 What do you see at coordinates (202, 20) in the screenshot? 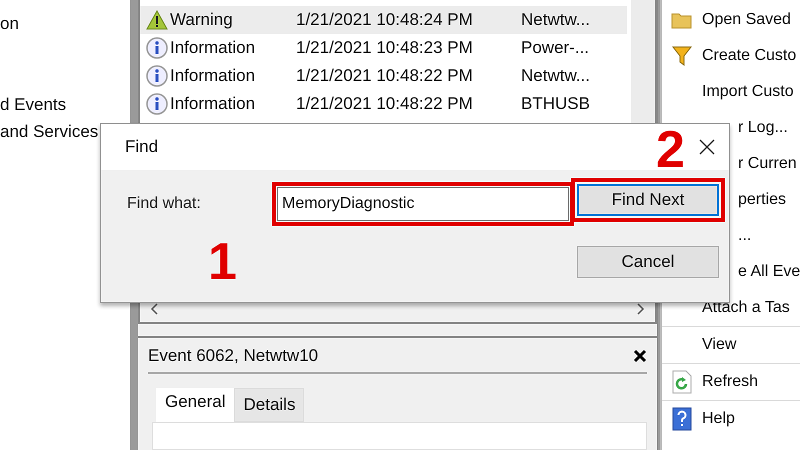
I see `level-cell-text: Warning` at bounding box center [202, 20].